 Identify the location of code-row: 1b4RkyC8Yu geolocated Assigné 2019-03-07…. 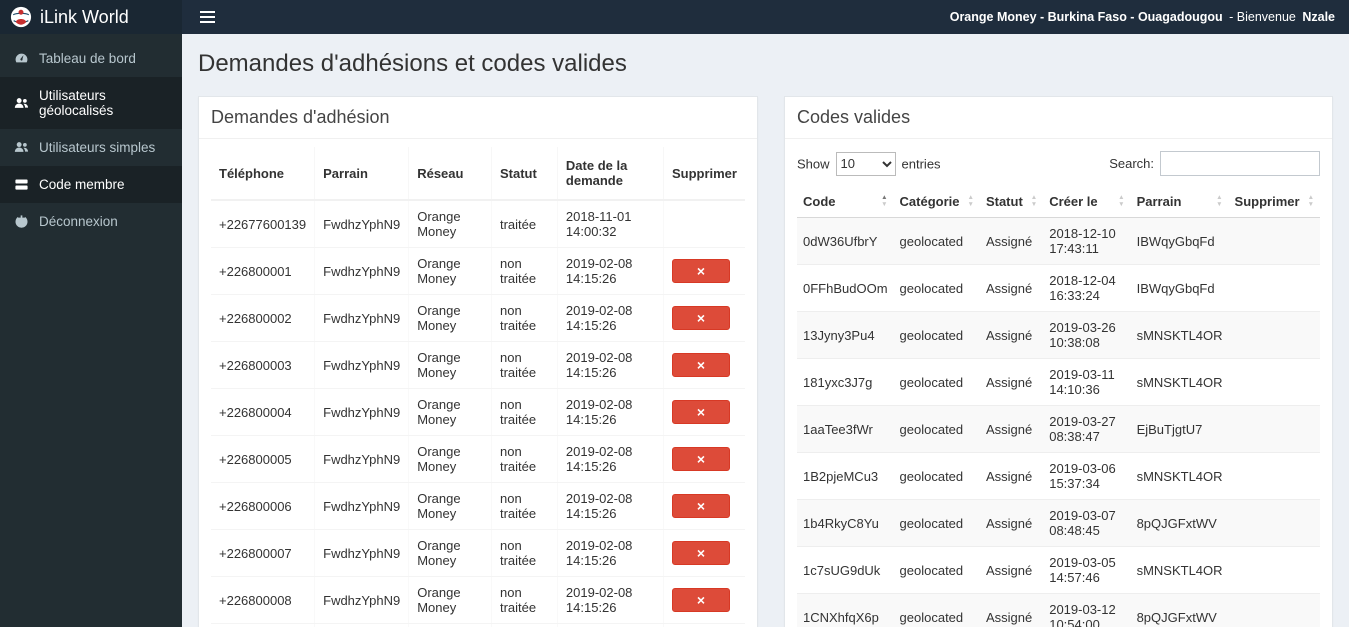
(1058, 523).